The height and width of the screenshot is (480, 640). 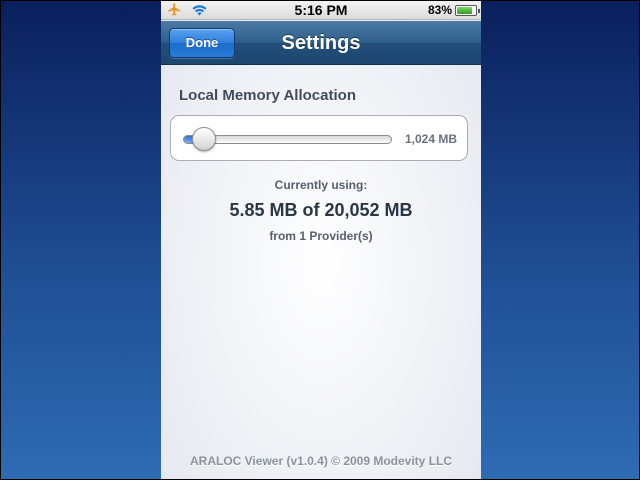 I want to click on memory-slider-value: 1,024 MB, so click(x=430, y=139).